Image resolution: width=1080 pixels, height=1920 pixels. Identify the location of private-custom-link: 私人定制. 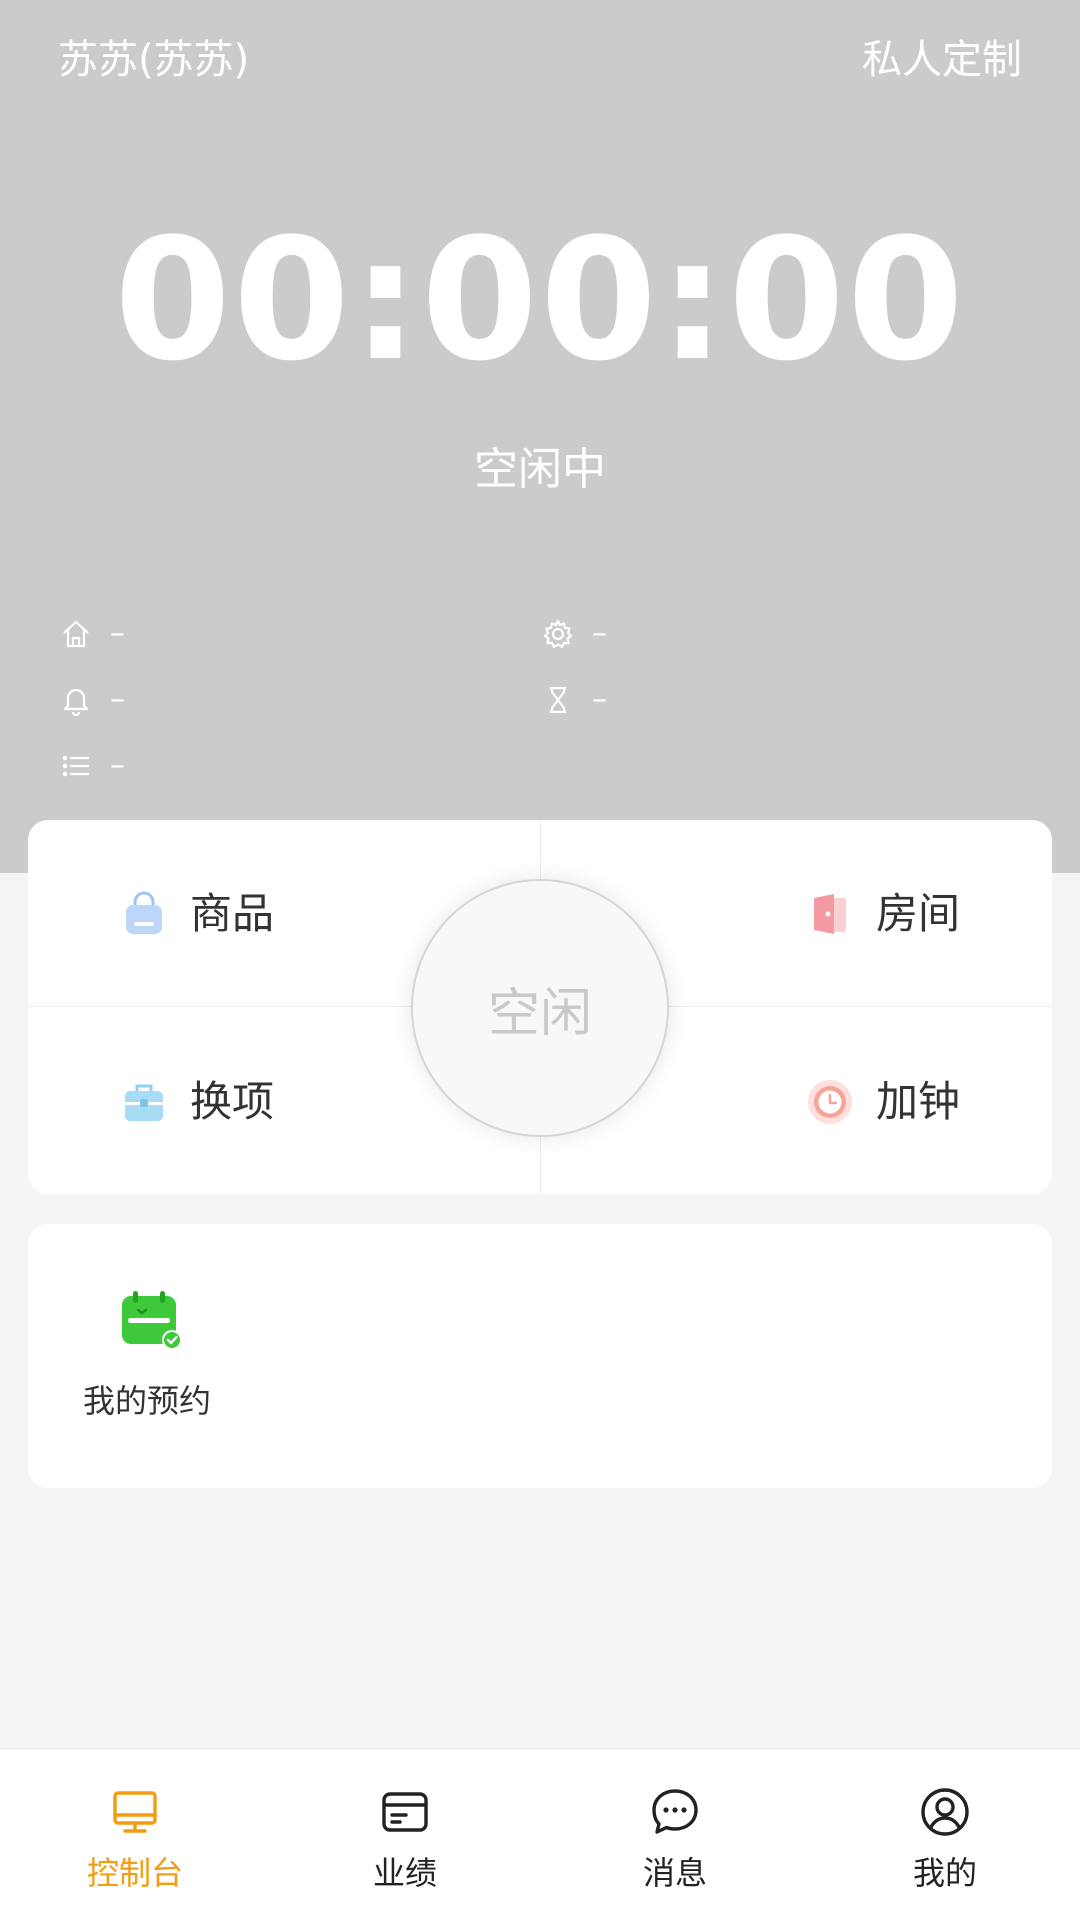
(942, 60).